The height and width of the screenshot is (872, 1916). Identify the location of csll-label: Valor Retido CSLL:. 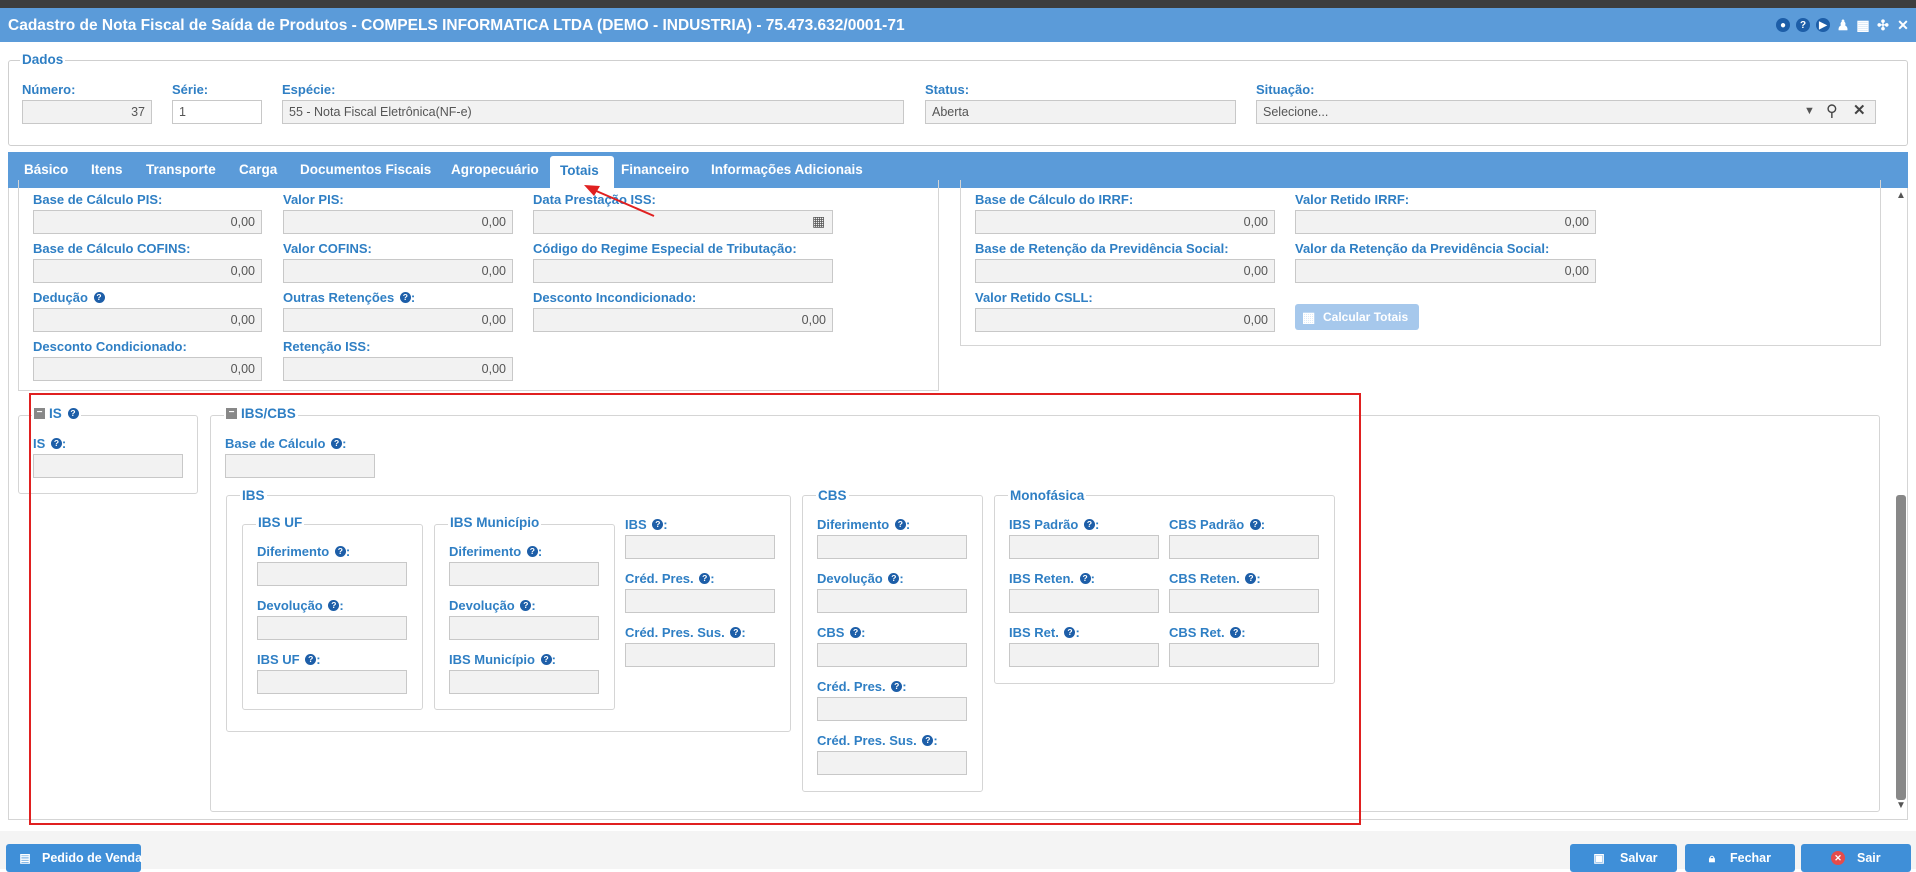
(1034, 297).